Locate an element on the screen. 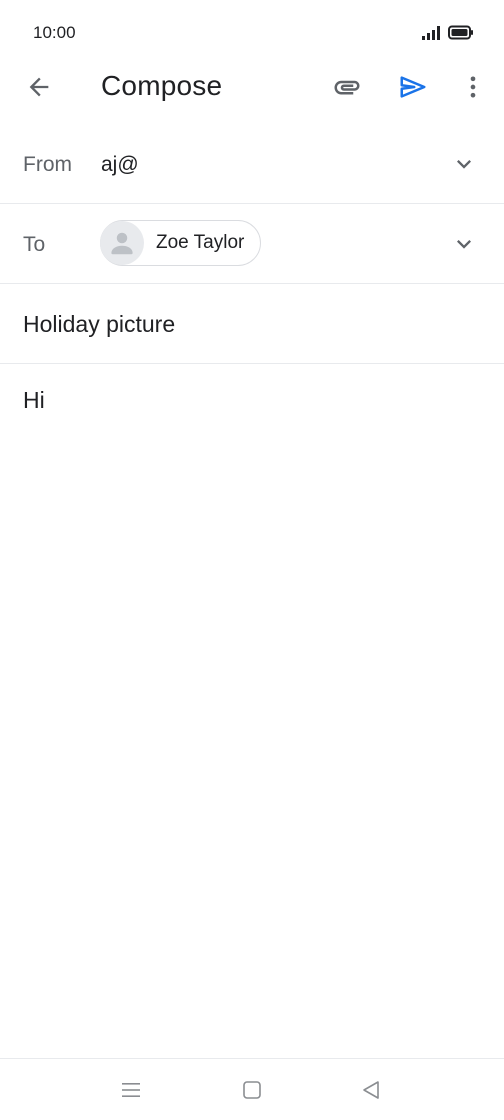 Image resolution: width=504 pixels, height=1120 pixels. home-square-icon is located at coordinates (252, 1090).